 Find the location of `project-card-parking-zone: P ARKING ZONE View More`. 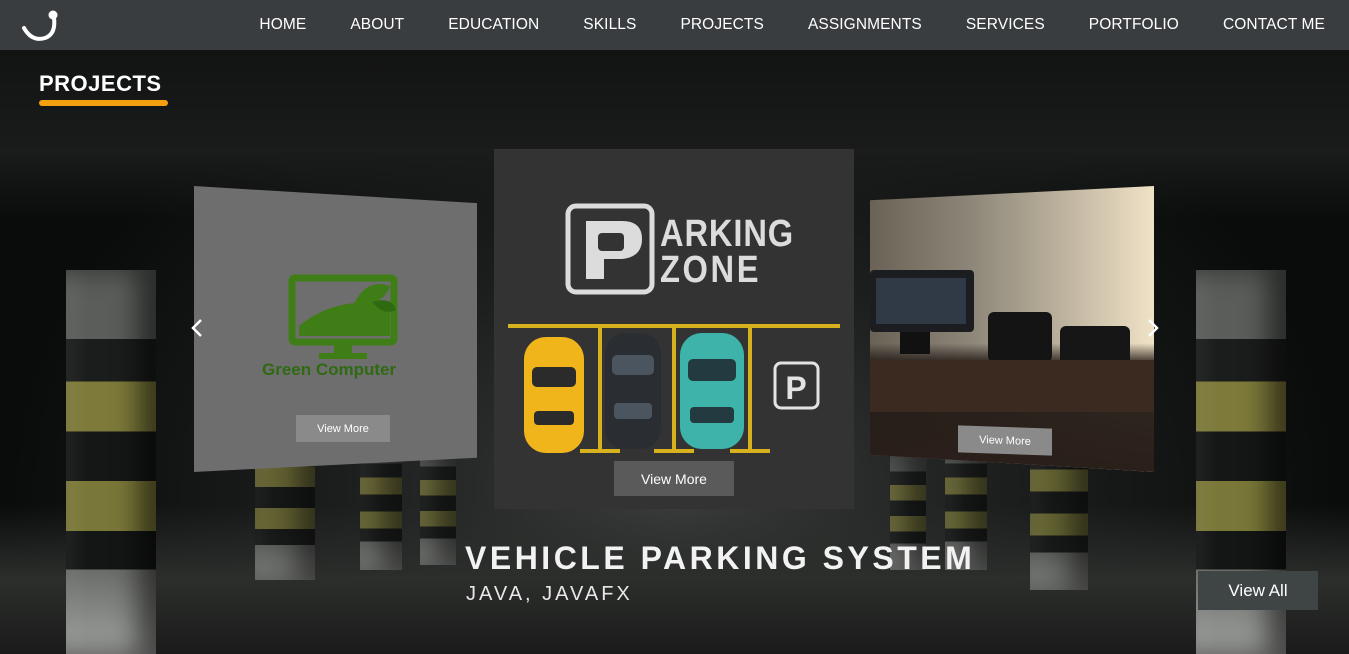

project-card-parking-zone: P ARKING ZONE View More is located at coordinates (674, 329).